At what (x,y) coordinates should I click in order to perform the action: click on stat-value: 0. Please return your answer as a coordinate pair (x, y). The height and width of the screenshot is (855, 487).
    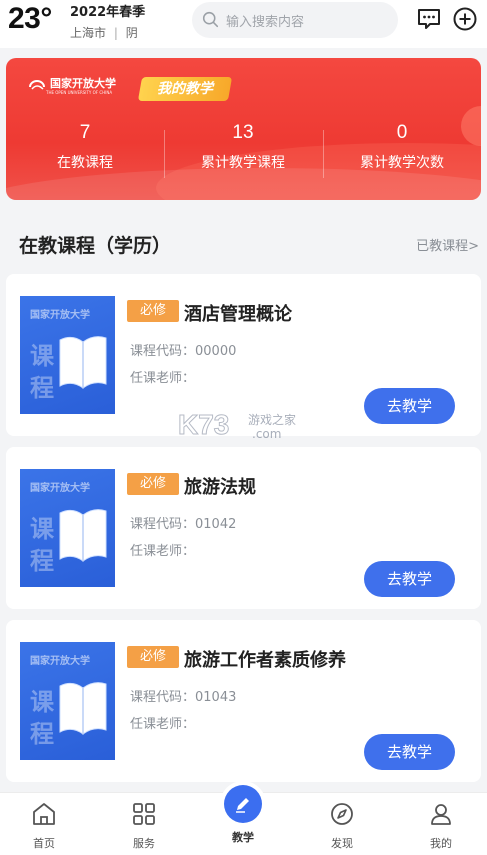
    Looking at the image, I should click on (402, 132).